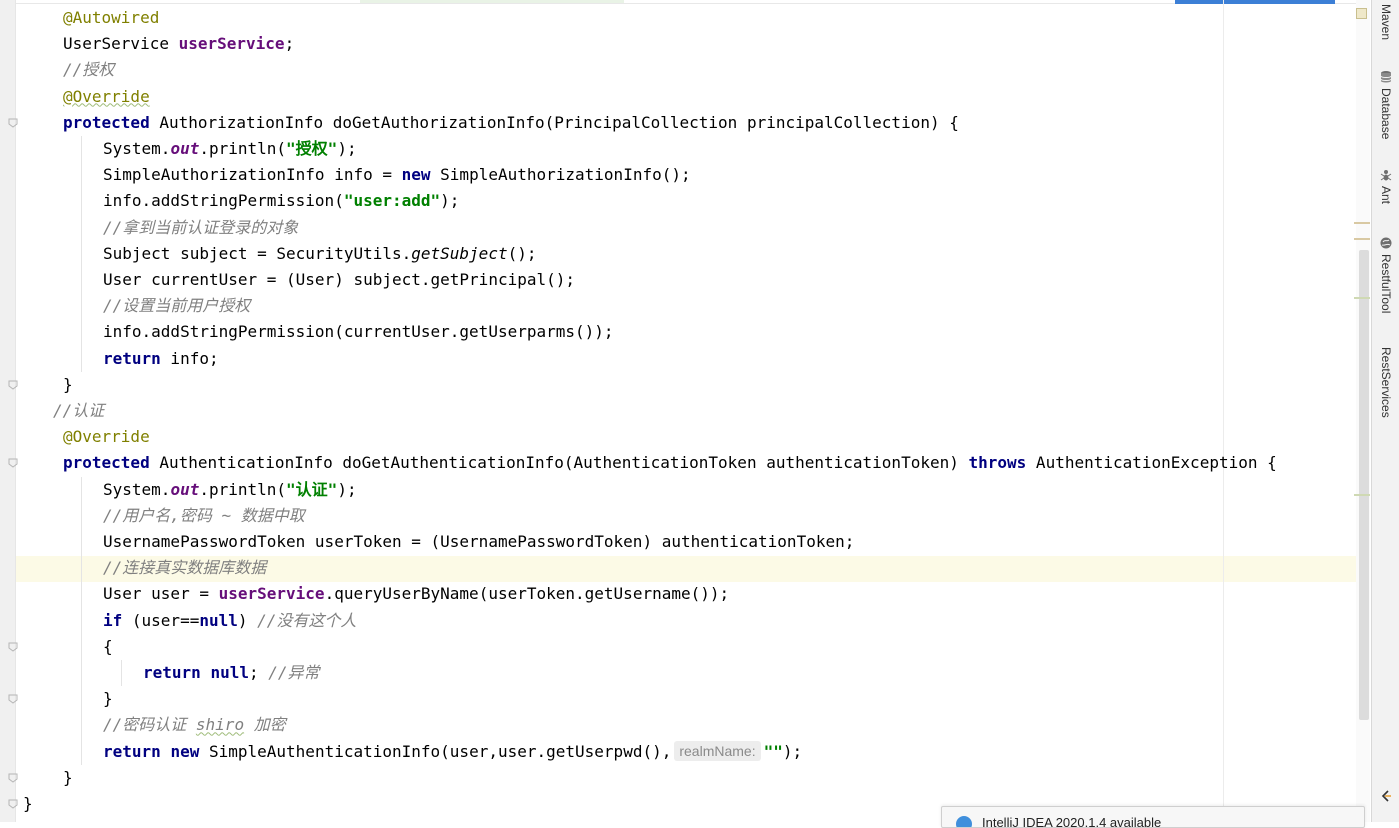 This screenshot has width=1399, height=828. I want to click on code-line: //密码认证 shiro 加密, so click(194, 725).